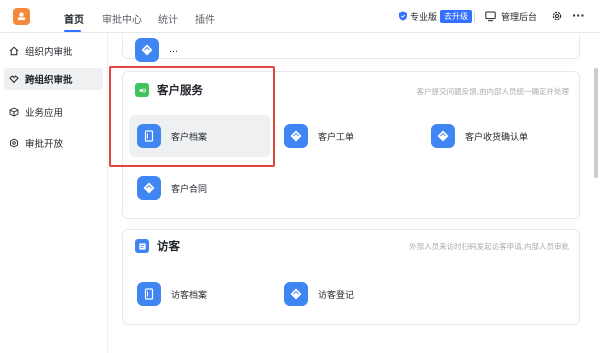  I want to click on section-header: 访客, so click(157, 246).